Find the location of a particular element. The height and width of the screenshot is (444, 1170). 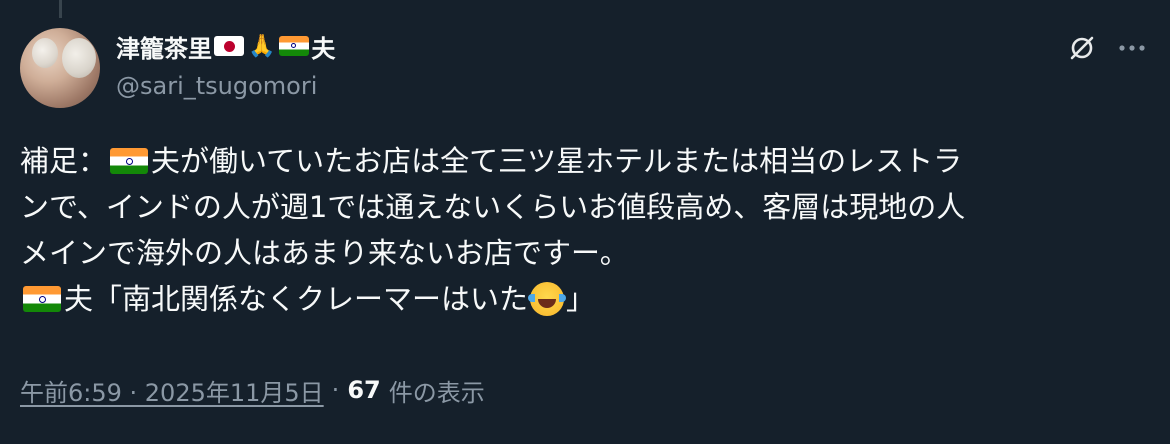

display-name: 津籠茶里 🙏 夫 is located at coordinates (226, 46).